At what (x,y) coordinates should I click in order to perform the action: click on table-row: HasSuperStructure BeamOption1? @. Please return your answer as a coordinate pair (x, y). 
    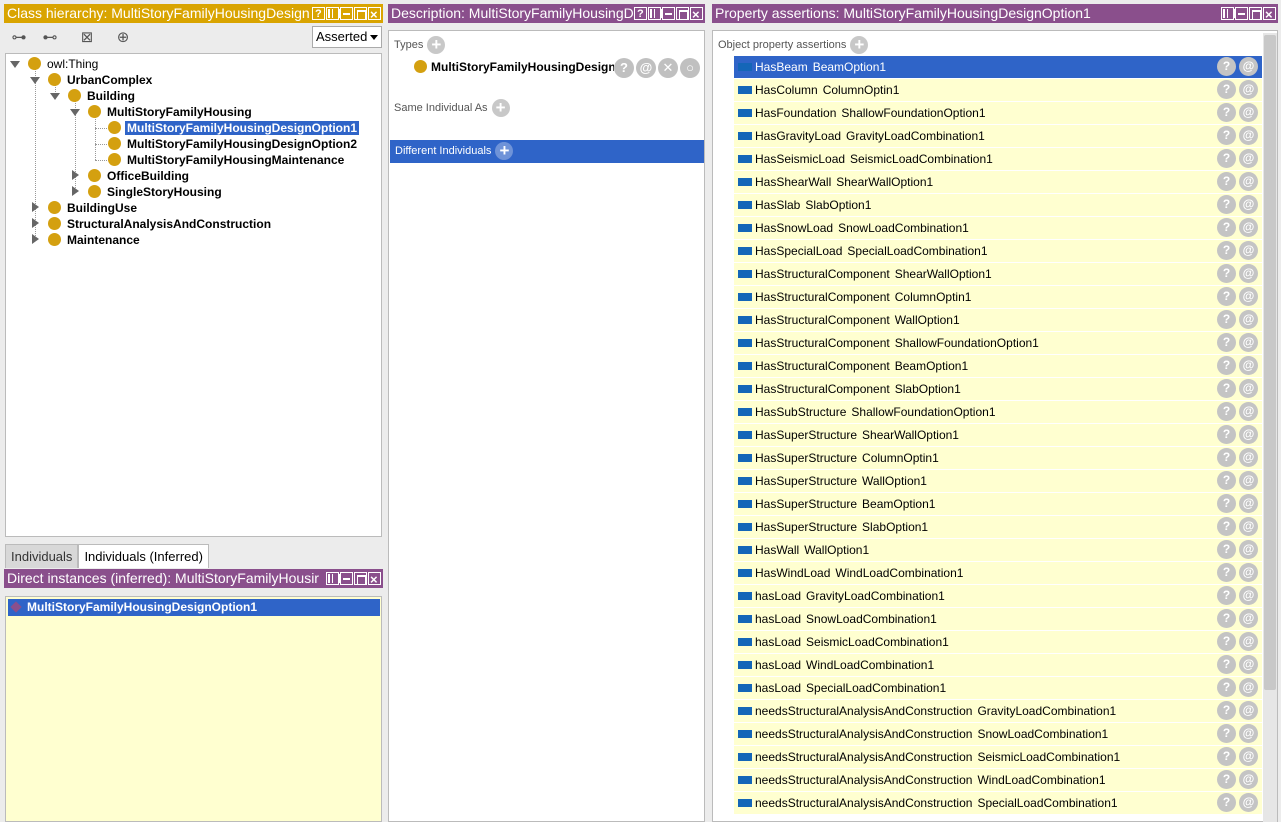
    Looking at the image, I should click on (998, 504).